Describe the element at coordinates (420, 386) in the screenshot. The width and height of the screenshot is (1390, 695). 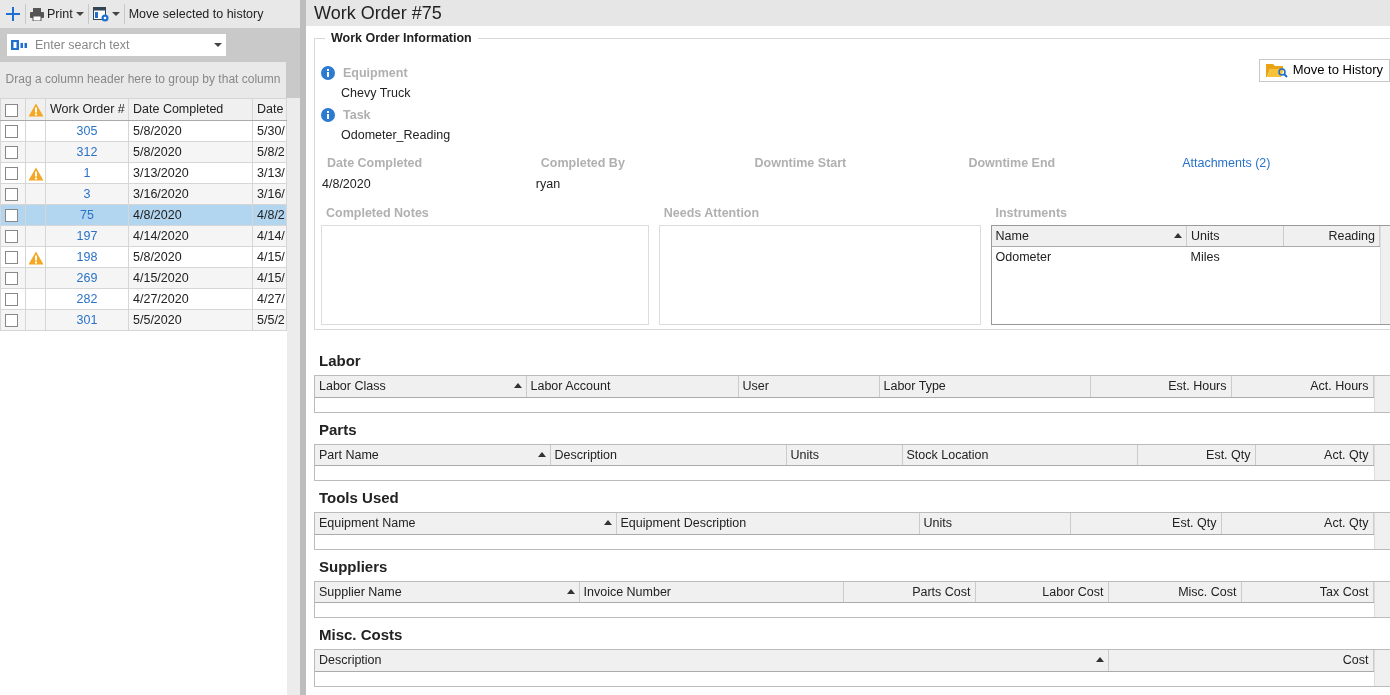
I see `column-header: Labor Class` at that location.